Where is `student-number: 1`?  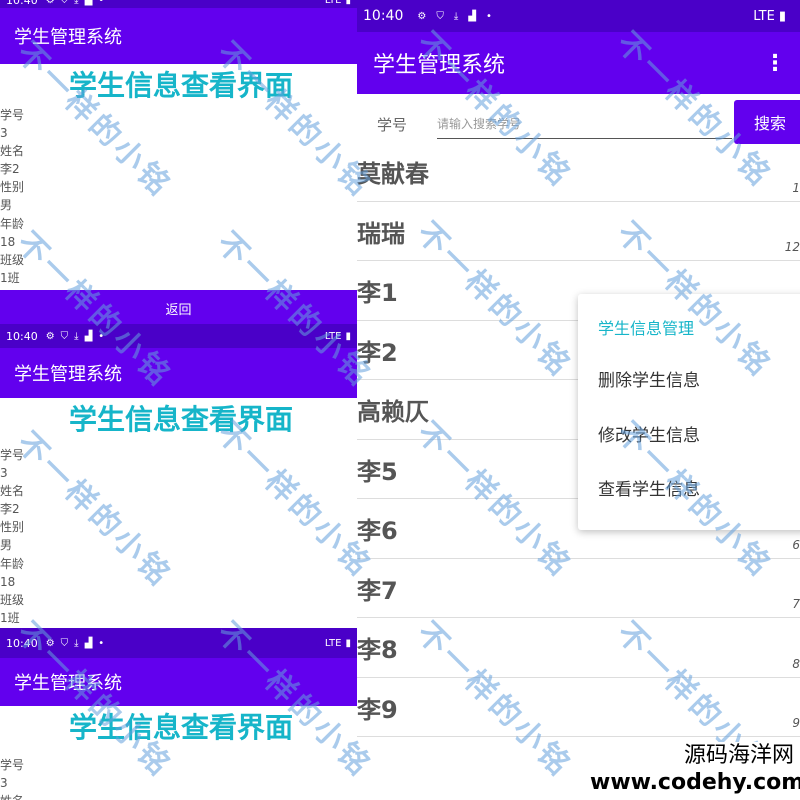
student-number: 1 is located at coordinates (796, 187).